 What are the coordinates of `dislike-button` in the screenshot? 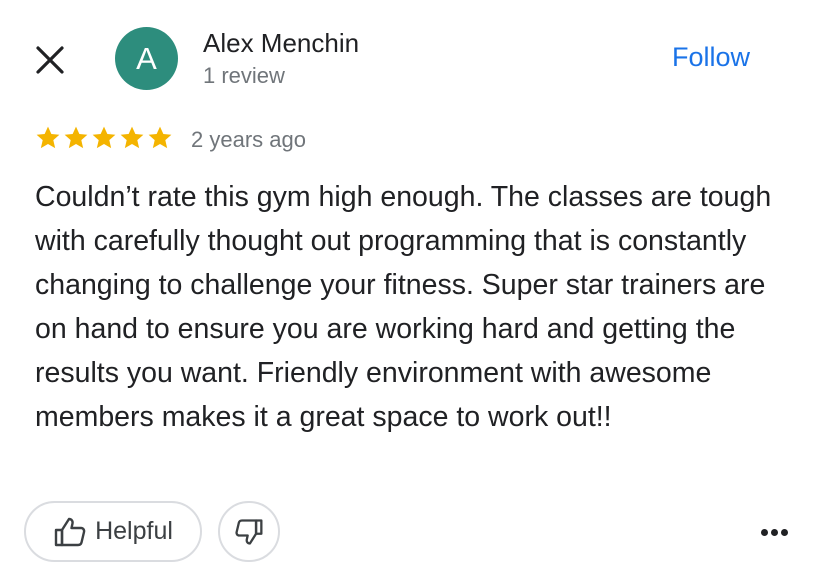 It's located at (249, 531).